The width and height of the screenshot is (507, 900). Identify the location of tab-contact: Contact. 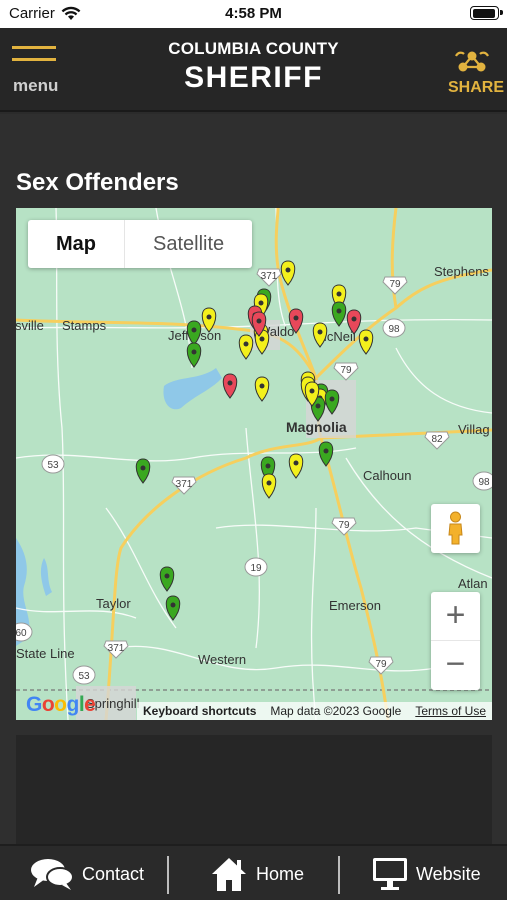
(87, 873).